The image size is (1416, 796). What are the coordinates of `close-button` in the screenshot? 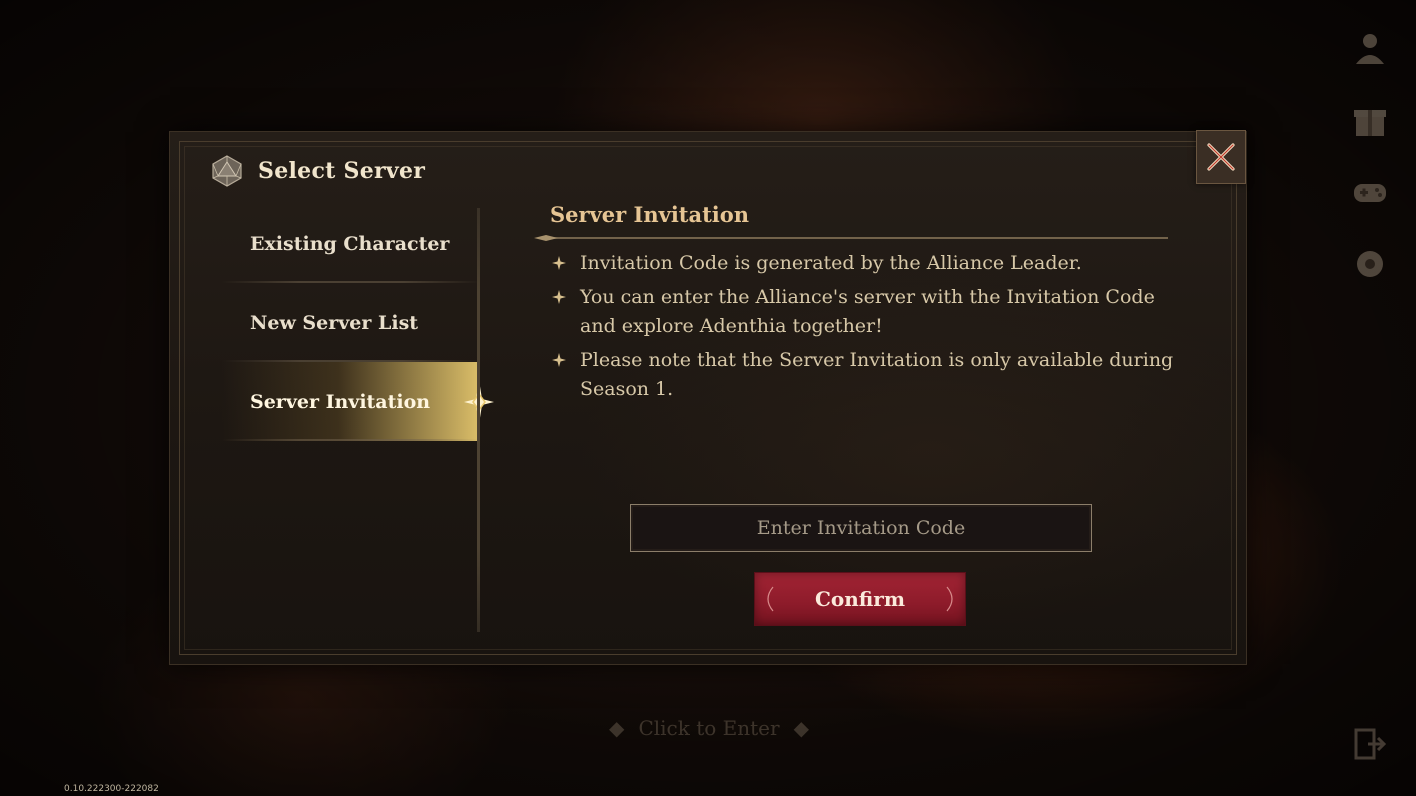 It's located at (1221, 157).